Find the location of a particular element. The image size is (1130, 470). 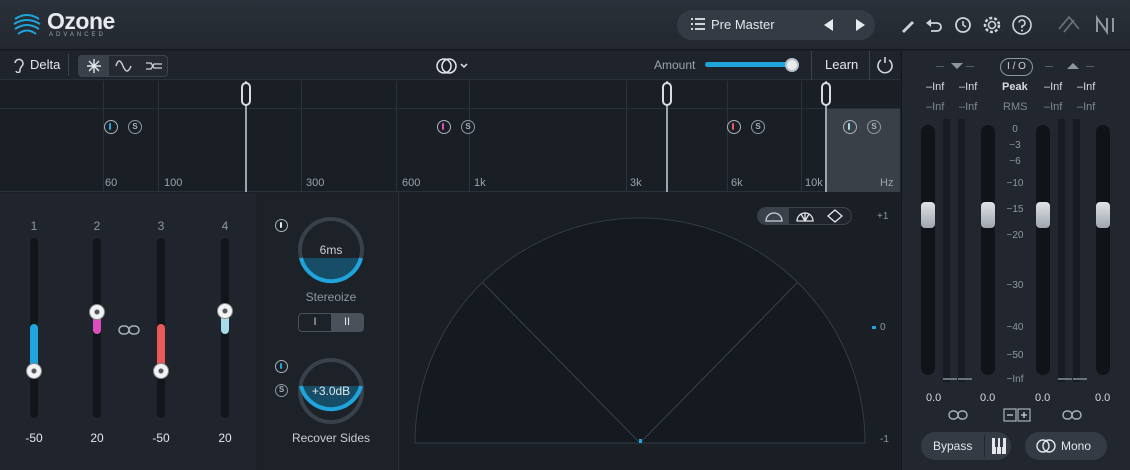

settings-gear-icon is located at coordinates (992, 25).